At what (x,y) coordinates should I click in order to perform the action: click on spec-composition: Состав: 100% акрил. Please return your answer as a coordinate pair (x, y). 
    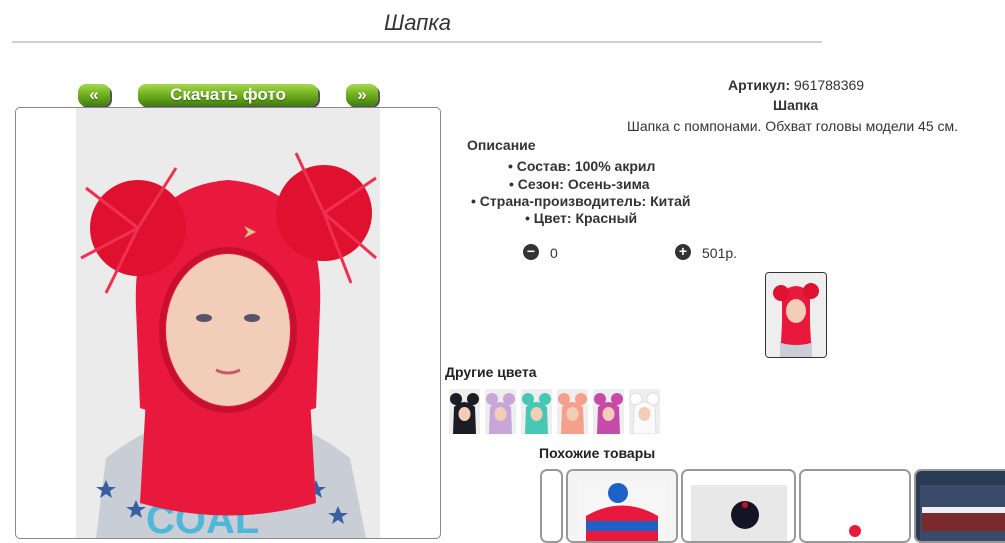
    Looking at the image, I should click on (582, 166).